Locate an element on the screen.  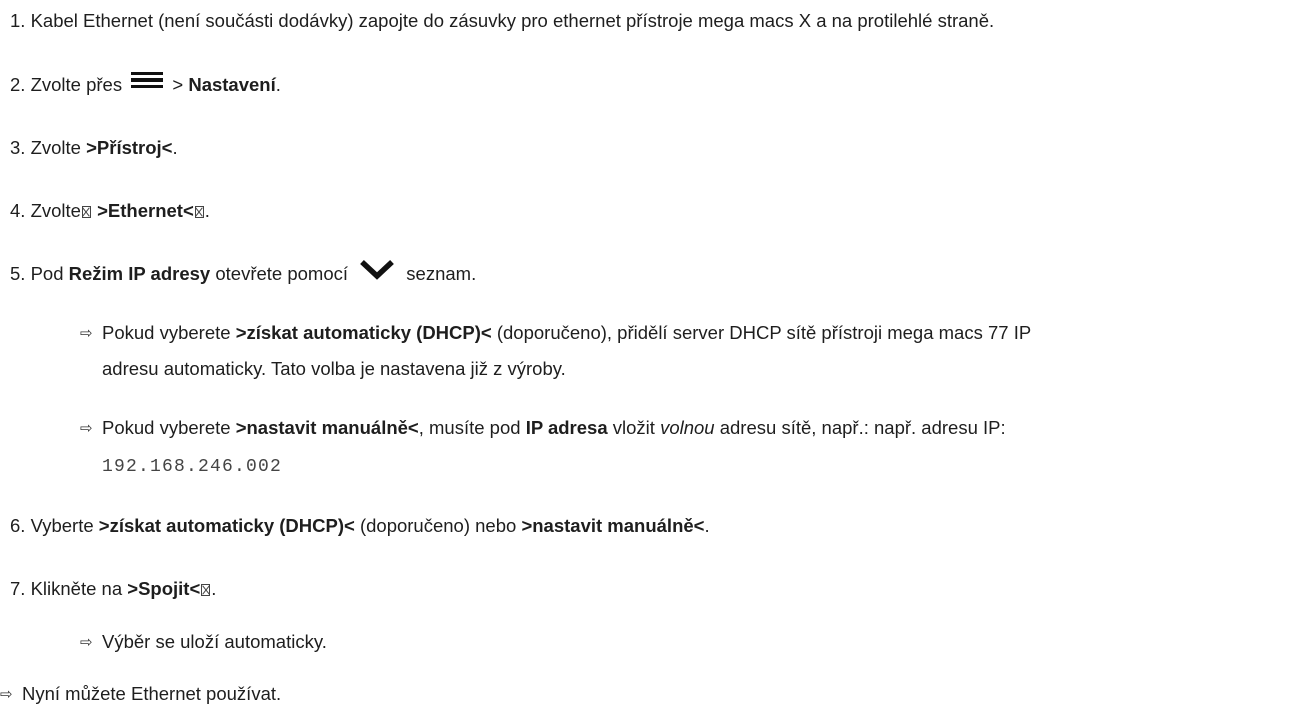
step-2: 2. Zvolte přes > Nastavení. is located at coordinates (145, 84).